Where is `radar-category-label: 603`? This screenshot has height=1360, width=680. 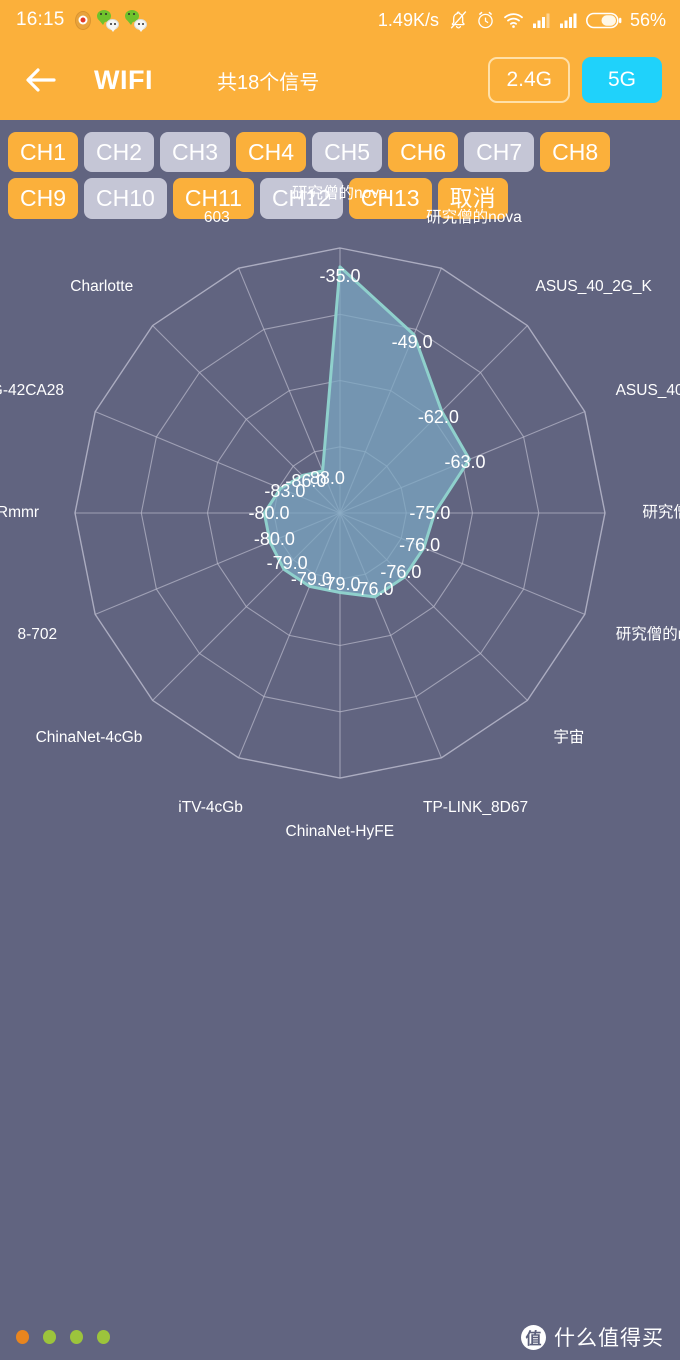 radar-category-label: 603 is located at coordinates (216, 218).